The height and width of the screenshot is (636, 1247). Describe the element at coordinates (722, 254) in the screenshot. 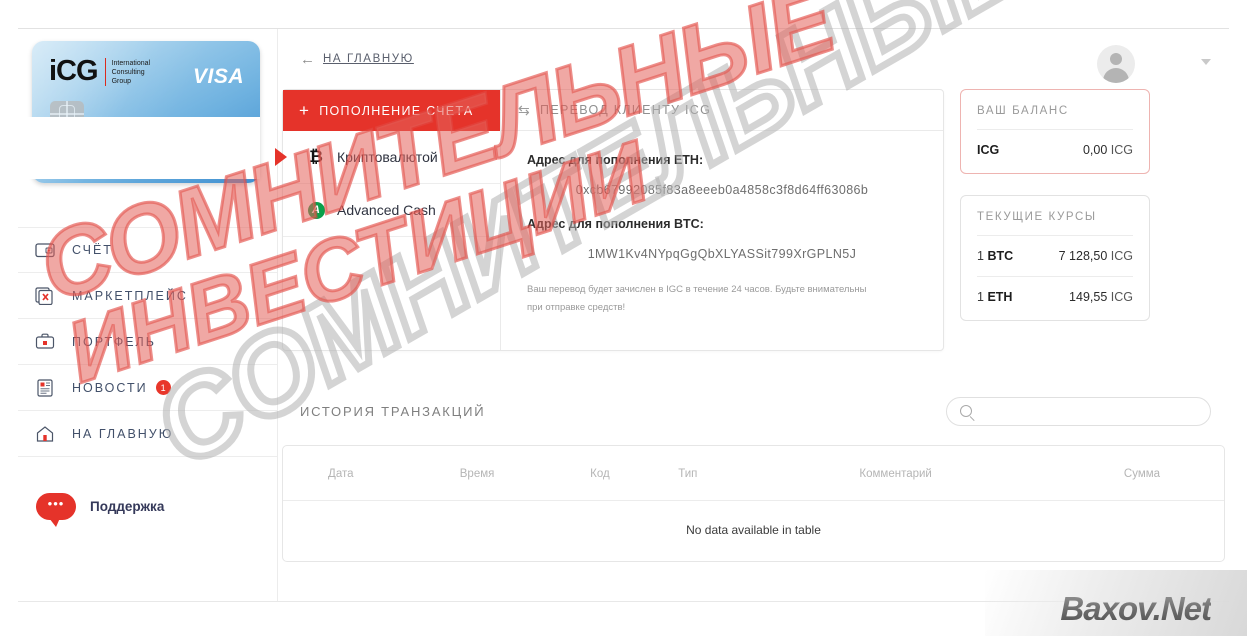

I see `btc-address-value: 1MW1Kv4NYpqGgQbXLYASSit799XrGPLN5J` at that location.